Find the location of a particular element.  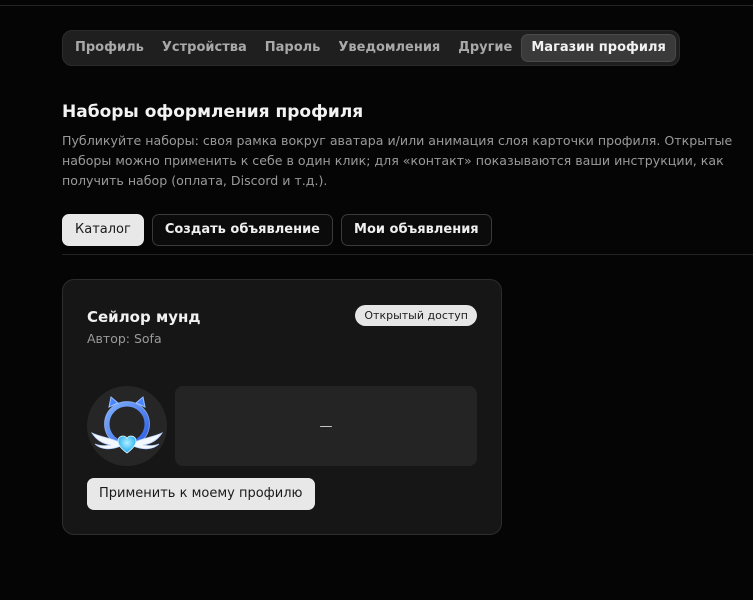

apply-to-profile-button: Применить к моему профилю is located at coordinates (201, 494).